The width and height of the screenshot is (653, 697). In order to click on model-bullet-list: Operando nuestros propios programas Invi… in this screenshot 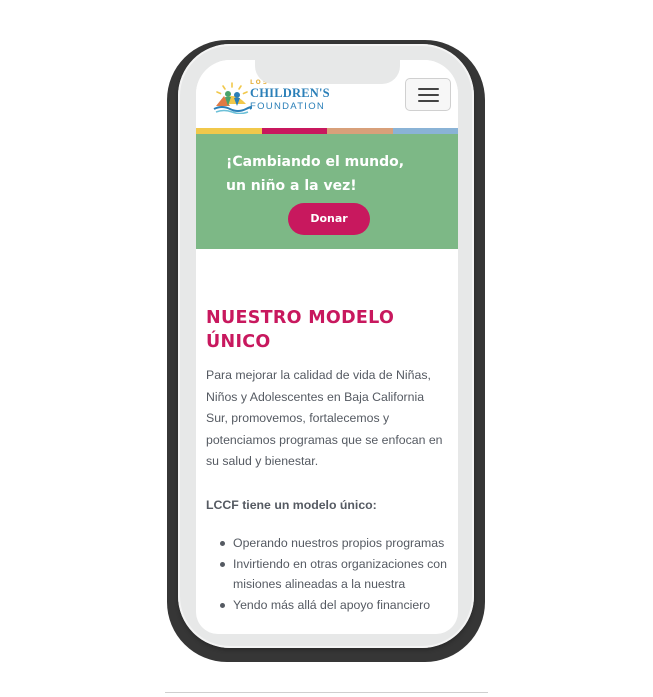, I will do `click(334, 574)`.